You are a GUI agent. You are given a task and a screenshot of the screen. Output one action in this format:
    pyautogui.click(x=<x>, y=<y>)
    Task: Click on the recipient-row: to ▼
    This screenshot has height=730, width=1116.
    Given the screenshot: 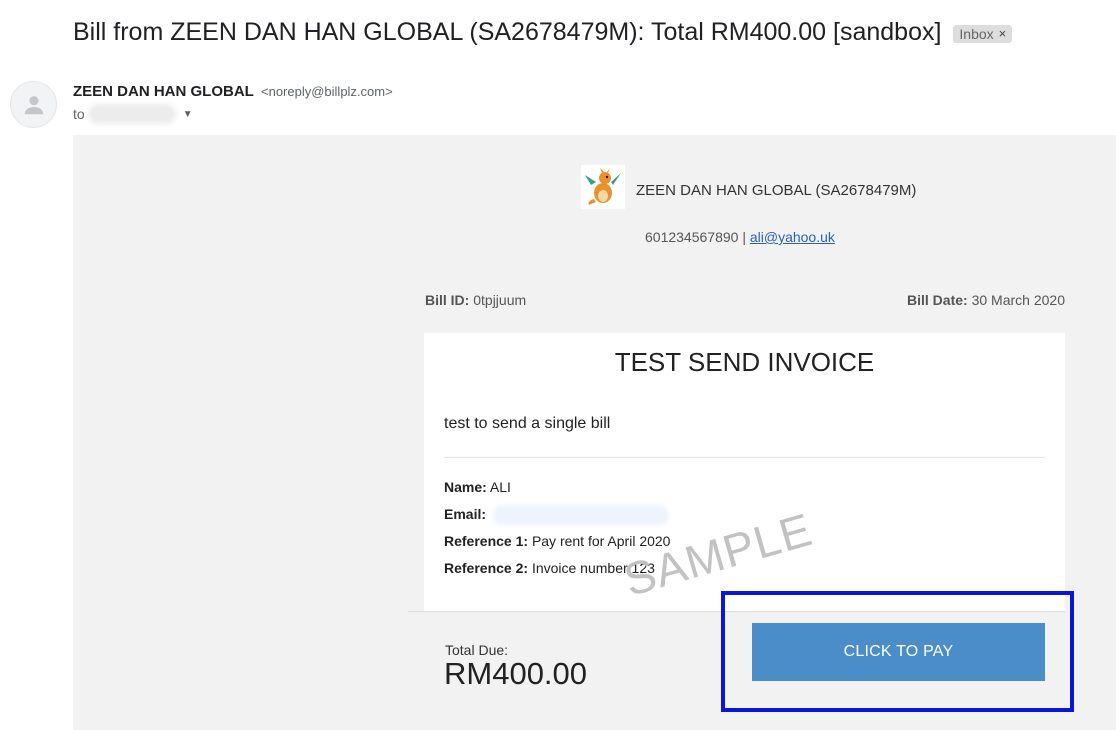 What is the action you would take?
    pyautogui.click(x=133, y=114)
    